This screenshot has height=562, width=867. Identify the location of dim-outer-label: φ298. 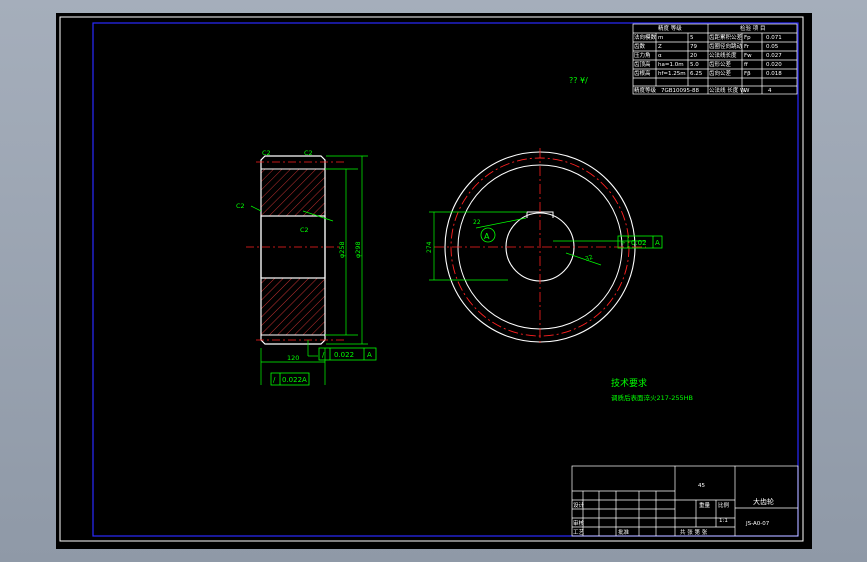
(358, 249).